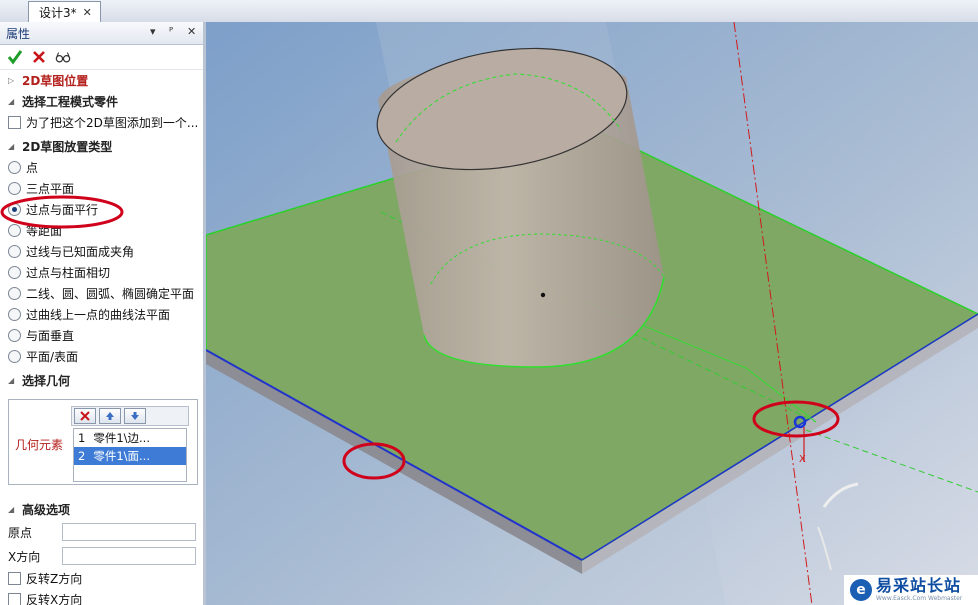 The width and height of the screenshot is (978, 605). Describe the element at coordinates (14, 122) in the screenshot. I see `add-to-part-checkbox` at that location.